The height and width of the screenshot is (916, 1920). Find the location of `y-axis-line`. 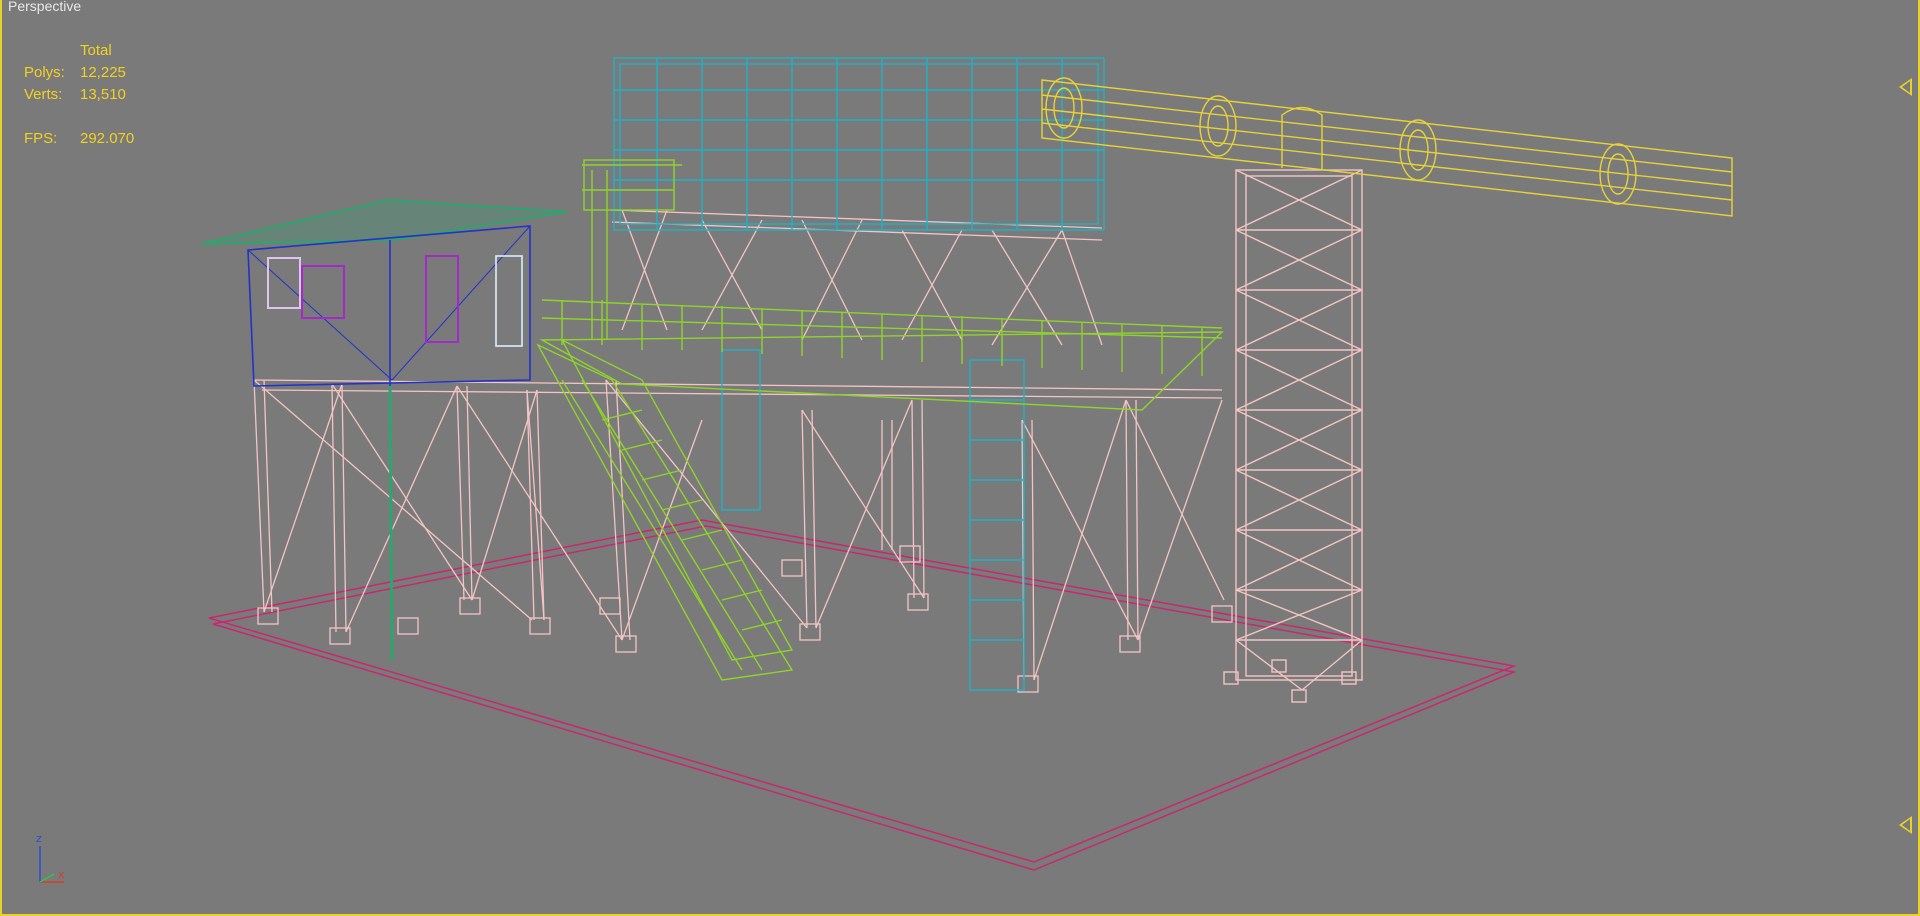

y-axis-line is located at coordinates (47, 878).